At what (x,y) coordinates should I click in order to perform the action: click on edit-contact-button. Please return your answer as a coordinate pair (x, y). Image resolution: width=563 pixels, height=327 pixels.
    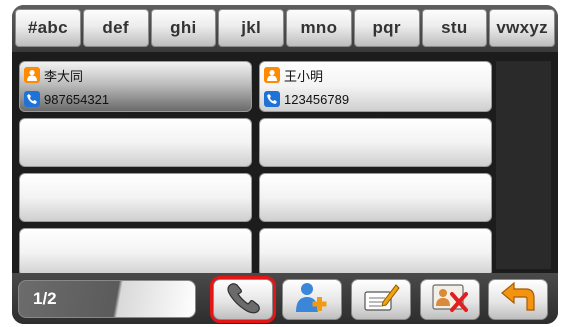
    Looking at the image, I should click on (381, 299).